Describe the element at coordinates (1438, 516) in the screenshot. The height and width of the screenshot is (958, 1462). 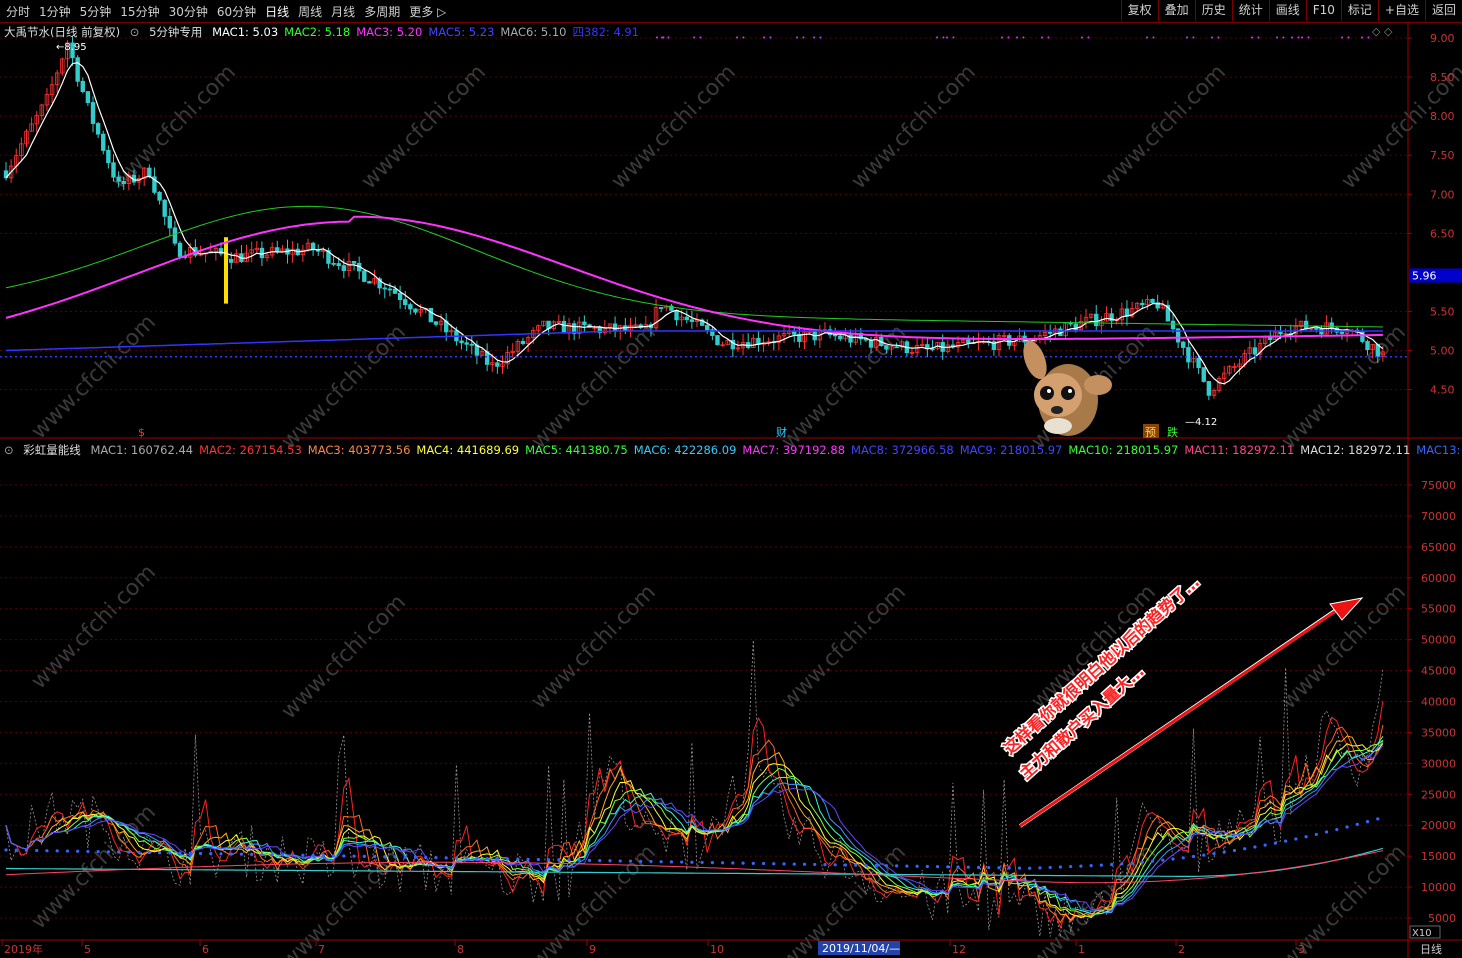
I see `volume-tick-label: 70000` at that location.